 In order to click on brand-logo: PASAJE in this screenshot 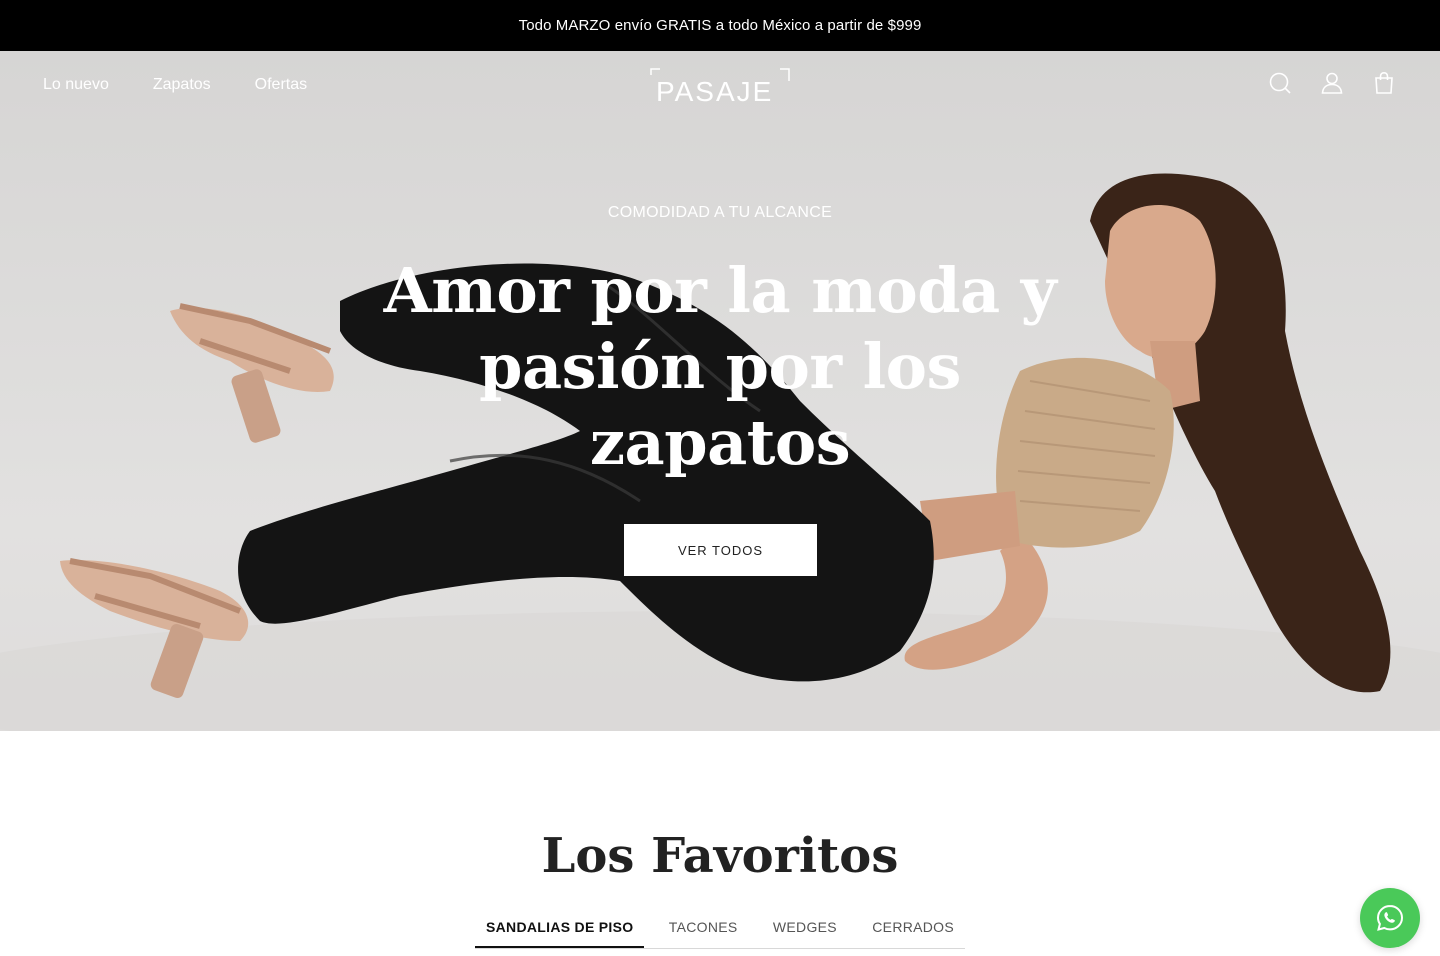, I will do `click(720, 87)`.